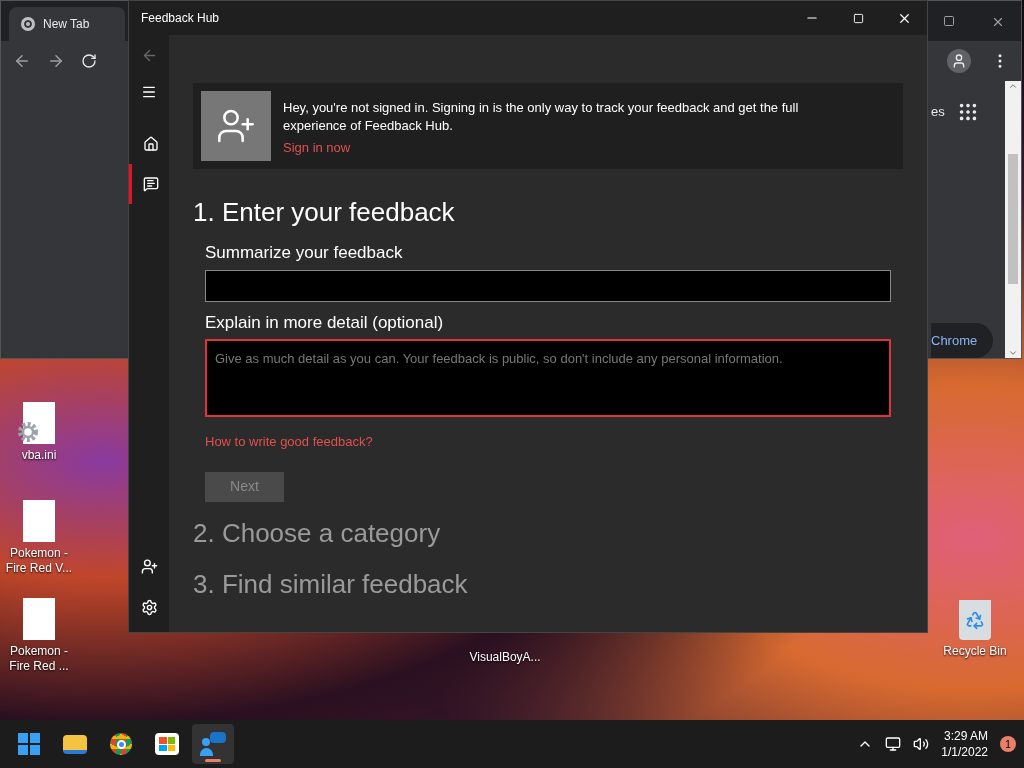 This screenshot has height=768, width=1024. Describe the element at coordinates (150, 184) in the screenshot. I see `speech-bubble-icon` at that location.